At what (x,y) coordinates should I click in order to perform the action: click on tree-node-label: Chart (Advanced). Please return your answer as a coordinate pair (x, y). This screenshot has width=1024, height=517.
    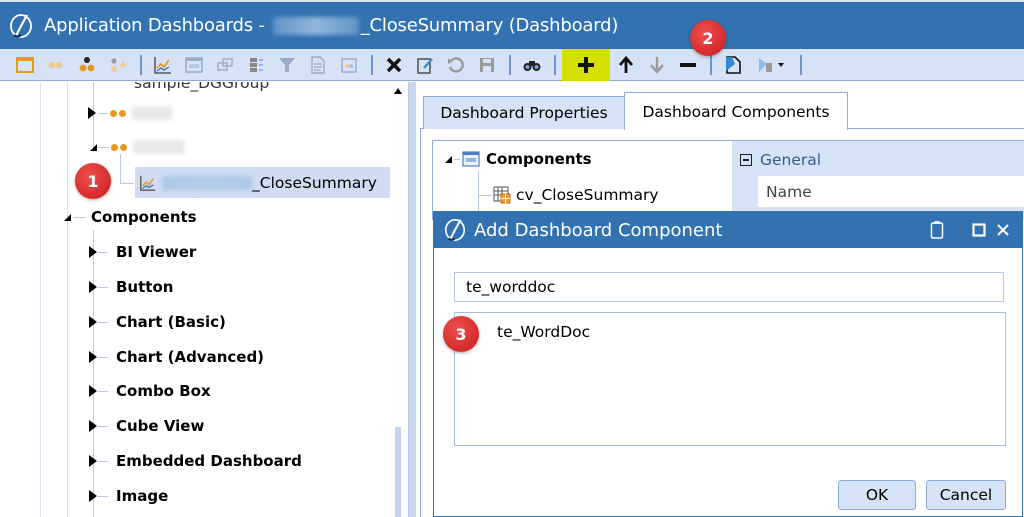
    Looking at the image, I should click on (190, 357).